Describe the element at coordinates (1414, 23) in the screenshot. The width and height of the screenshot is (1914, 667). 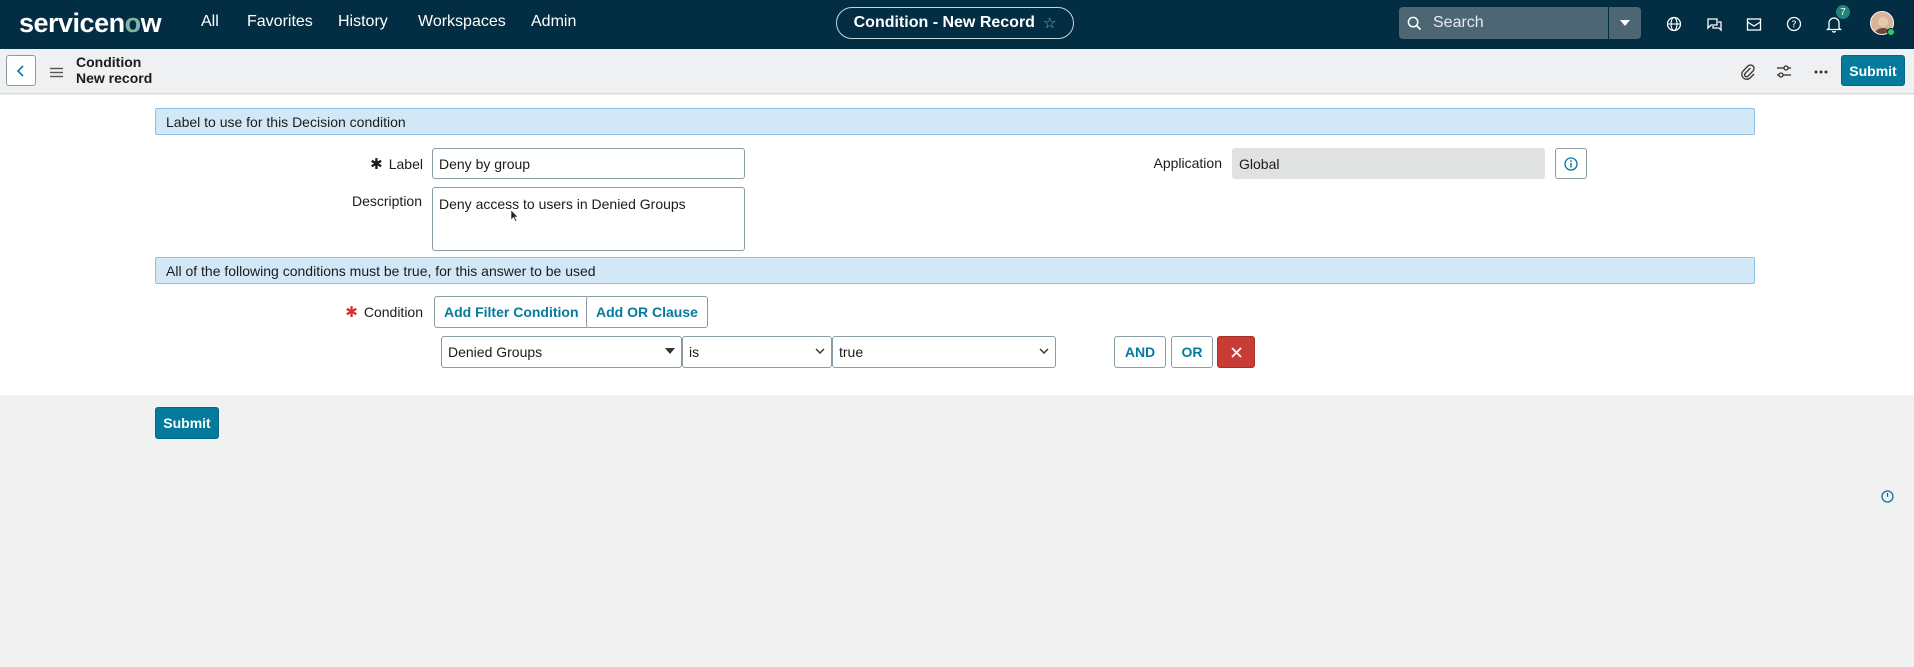
I see `search-icon` at that location.